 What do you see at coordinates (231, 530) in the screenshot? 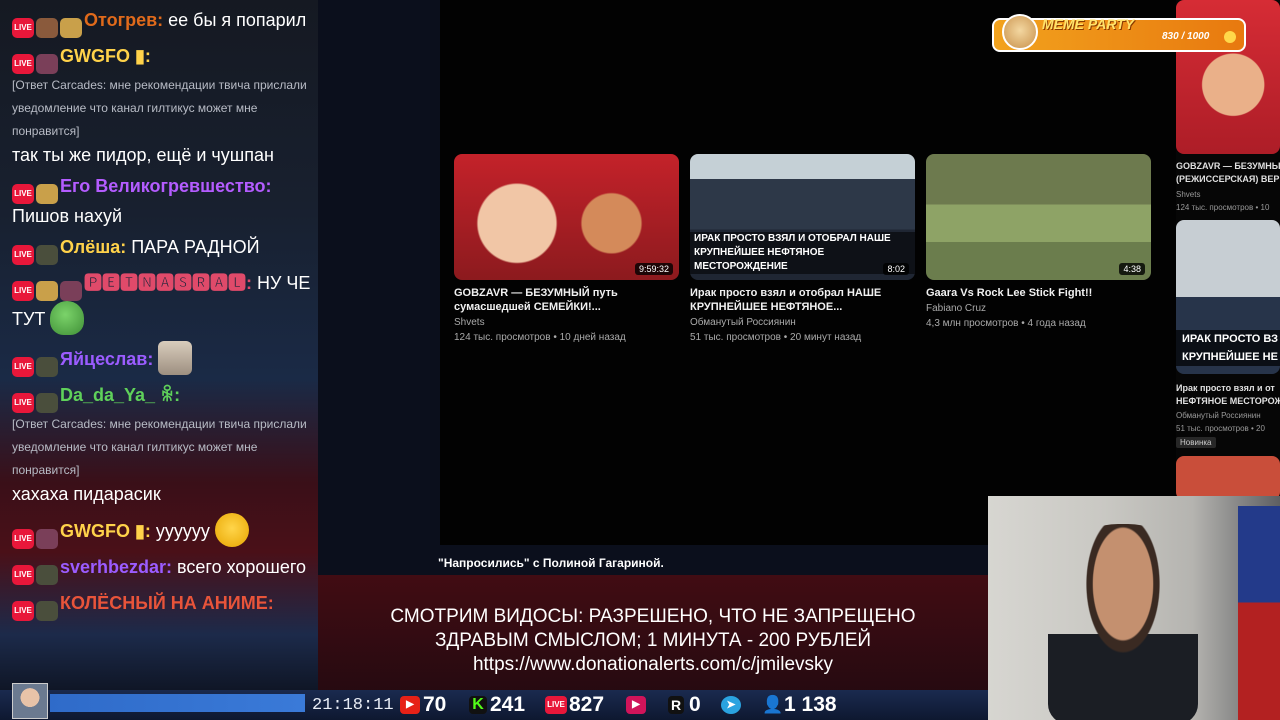
I see `duck-emote-icon` at bounding box center [231, 530].